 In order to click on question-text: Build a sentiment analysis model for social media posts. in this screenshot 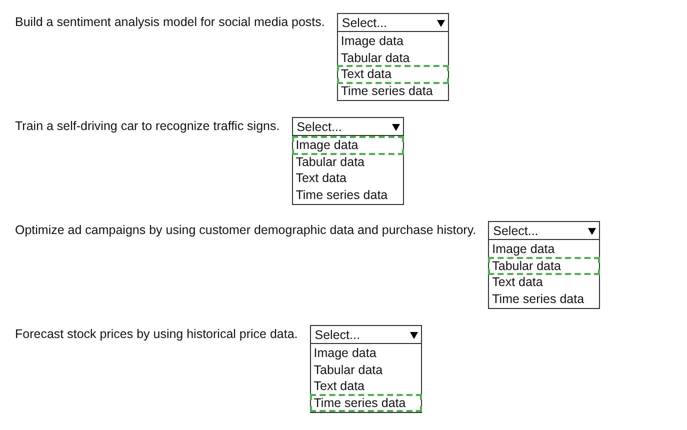, I will do `click(170, 21)`.